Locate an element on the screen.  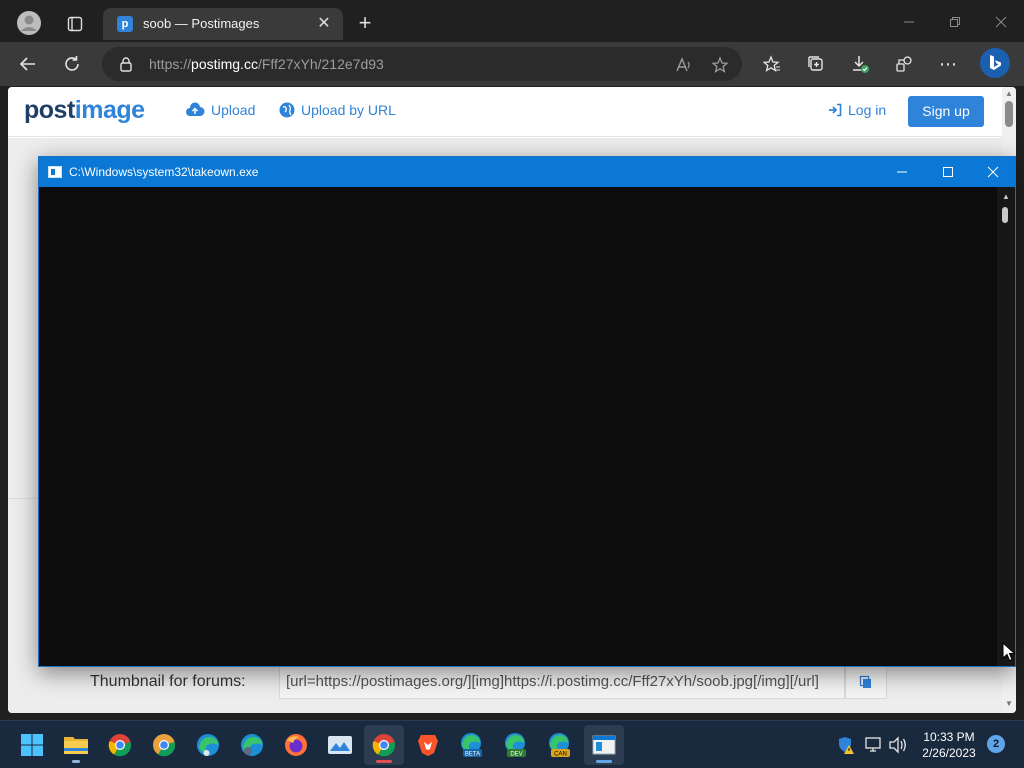
edge-icon is located at coordinates (208, 745).